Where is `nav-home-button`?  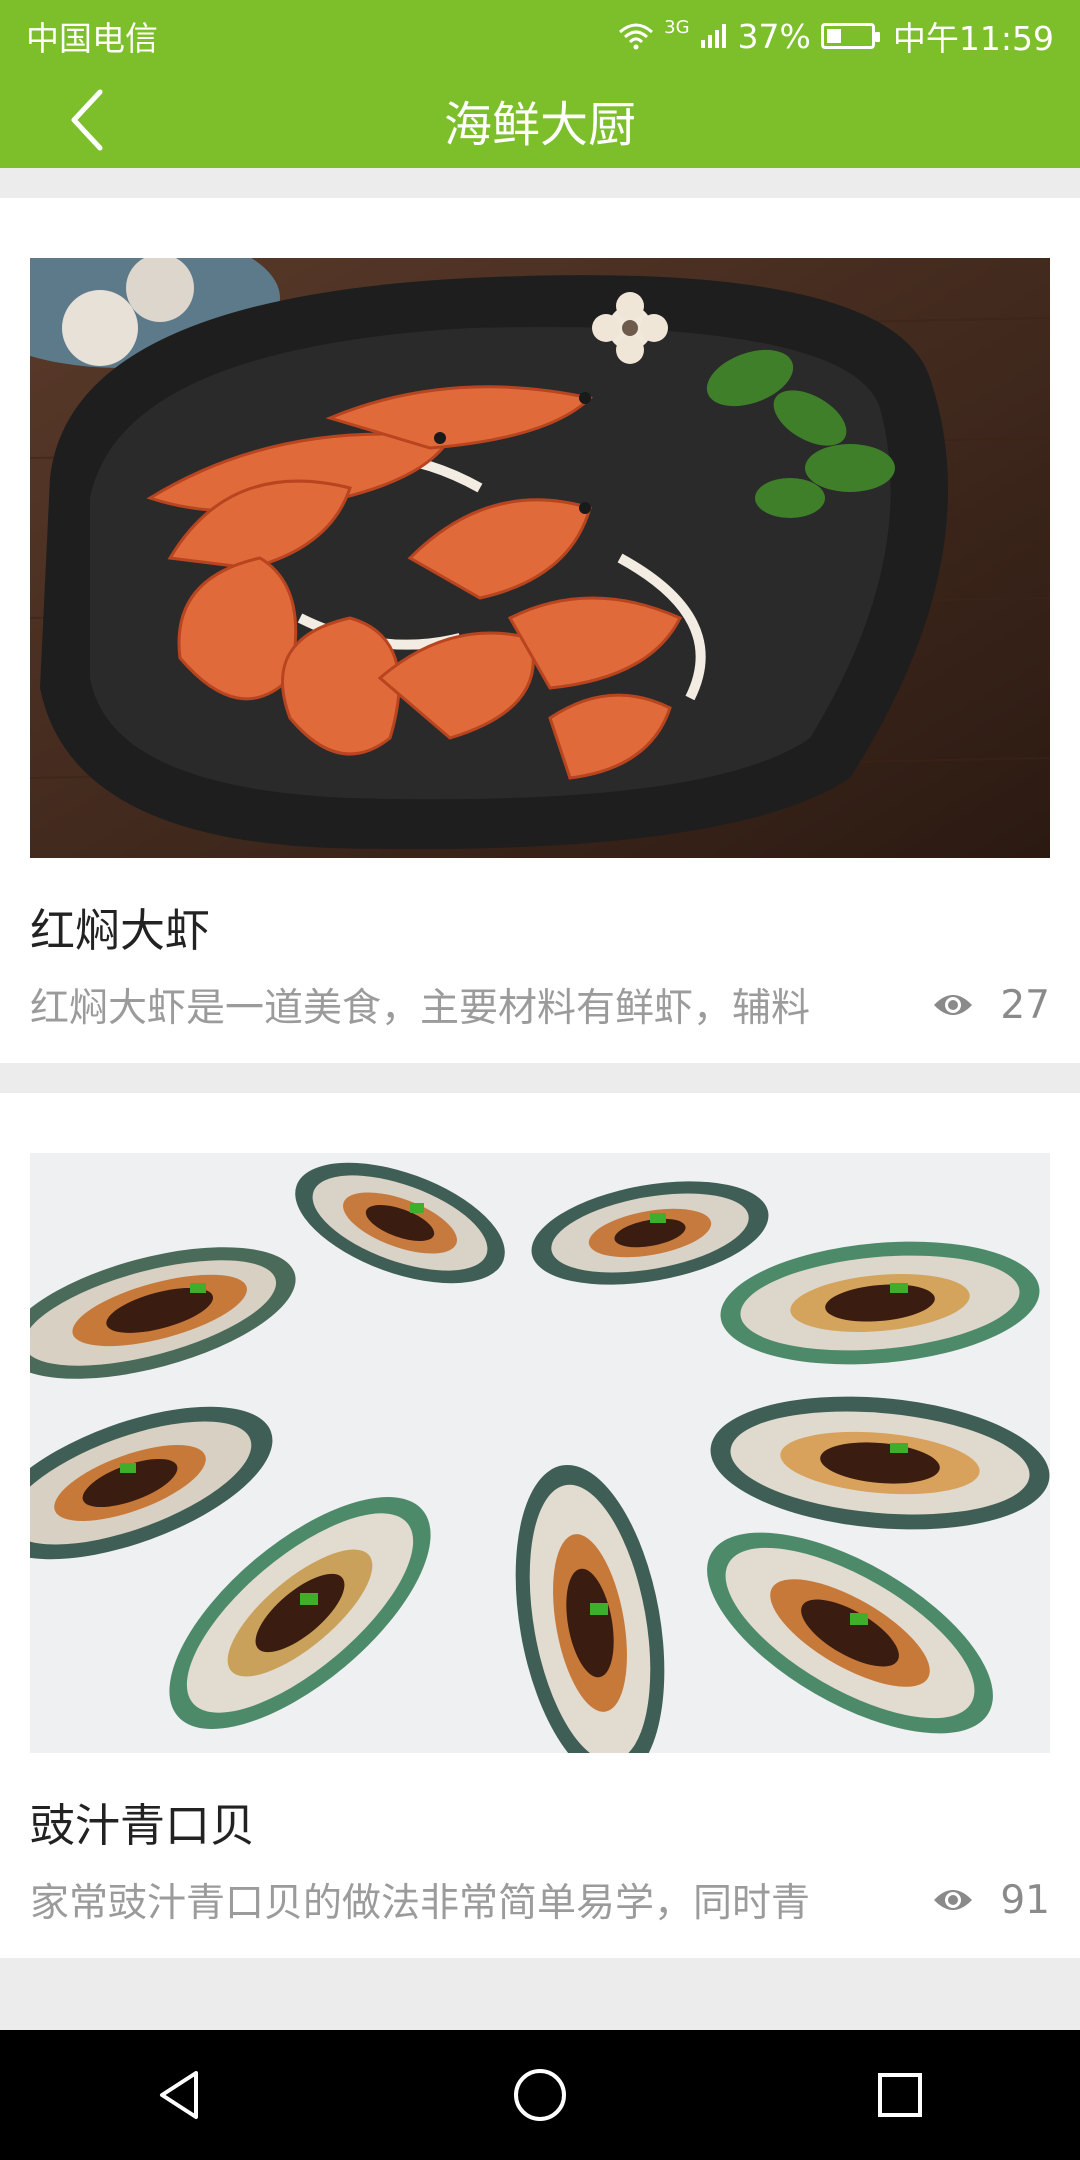 nav-home-button is located at coordinates (540, 2095).